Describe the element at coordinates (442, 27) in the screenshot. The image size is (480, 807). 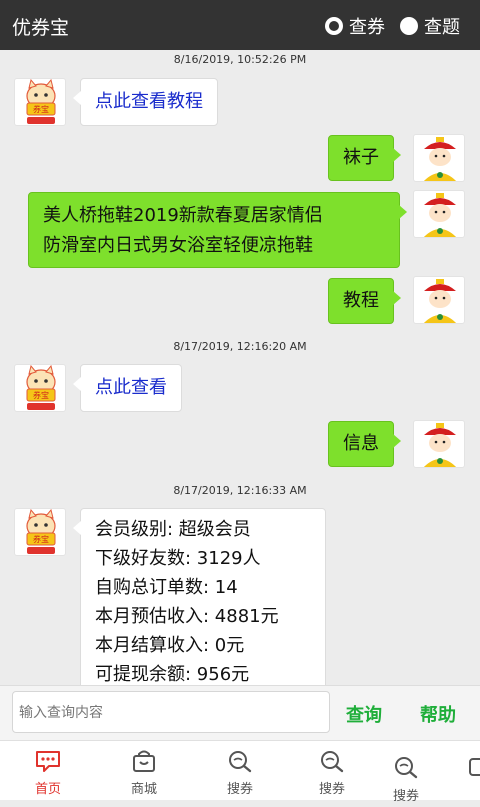
I see `mode-question-label: 查题` at that location.